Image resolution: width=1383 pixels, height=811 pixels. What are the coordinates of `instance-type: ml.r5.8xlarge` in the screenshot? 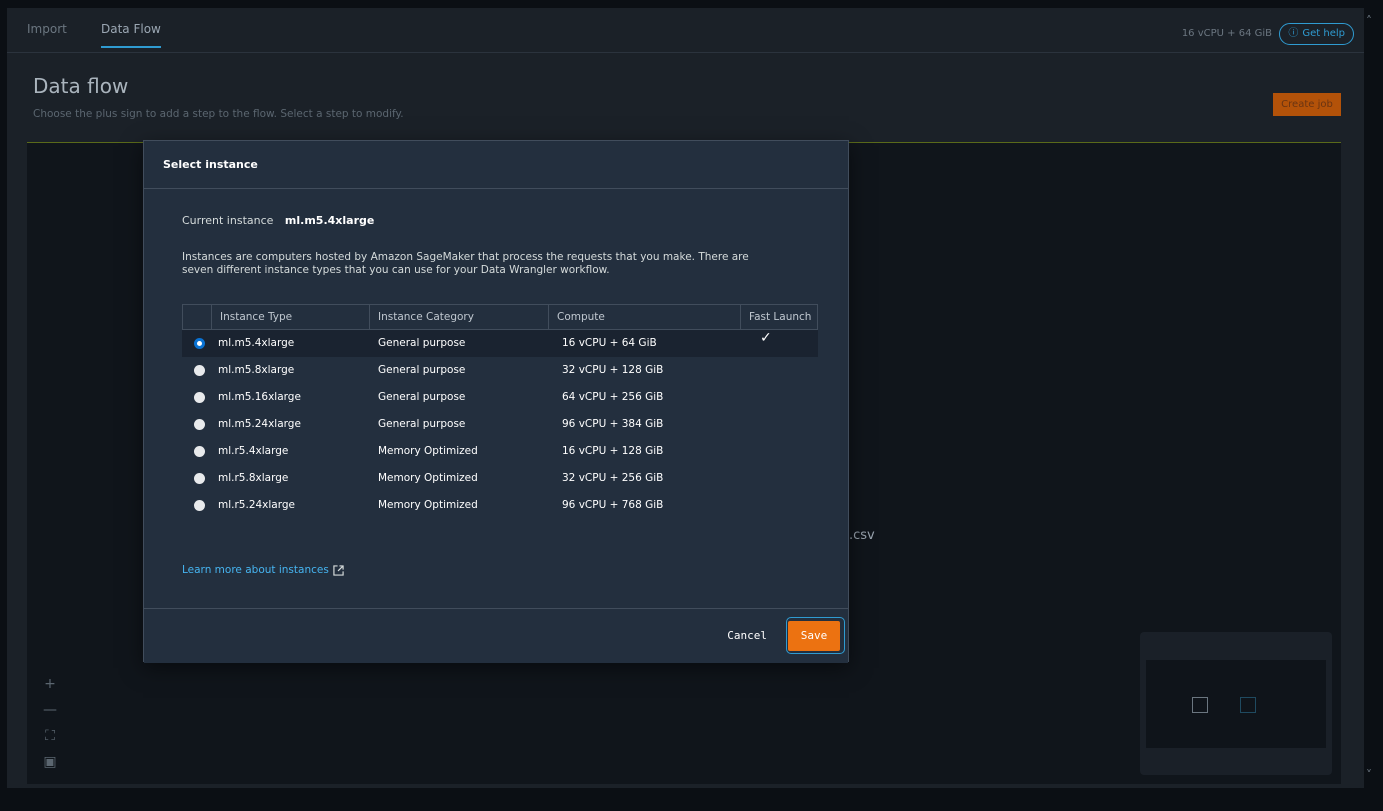 It's located at (253, 478).